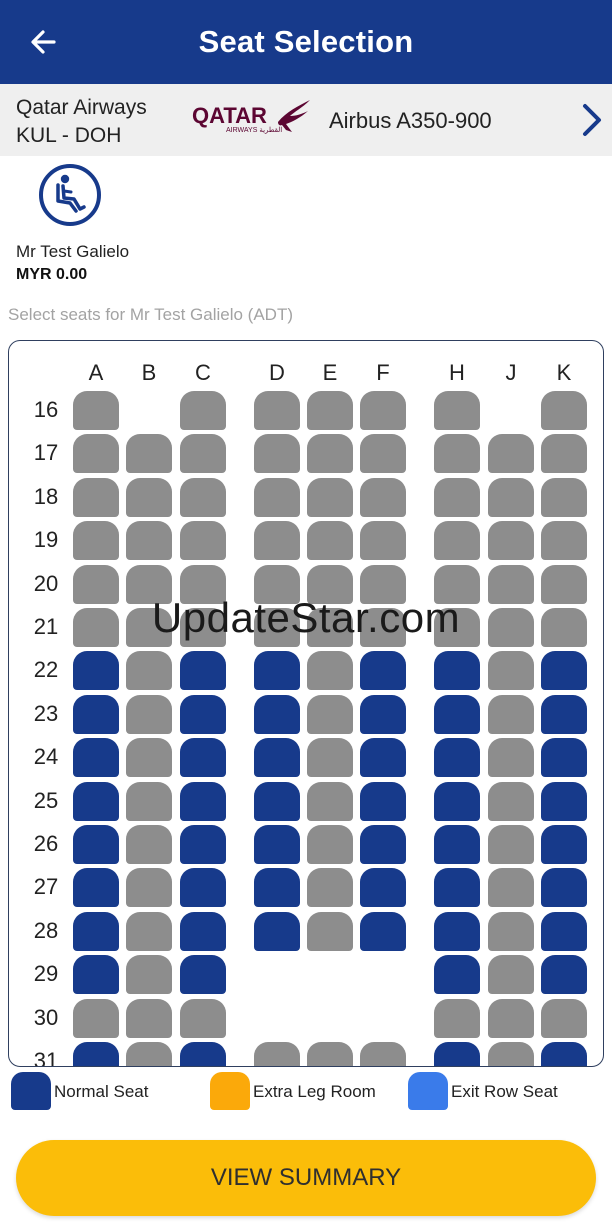 This screenshot has width=612, height=1224. What do you see at coordinates (457, 975) in the screenshot?
I see `seat-29h` at bounding box center [457, 975].